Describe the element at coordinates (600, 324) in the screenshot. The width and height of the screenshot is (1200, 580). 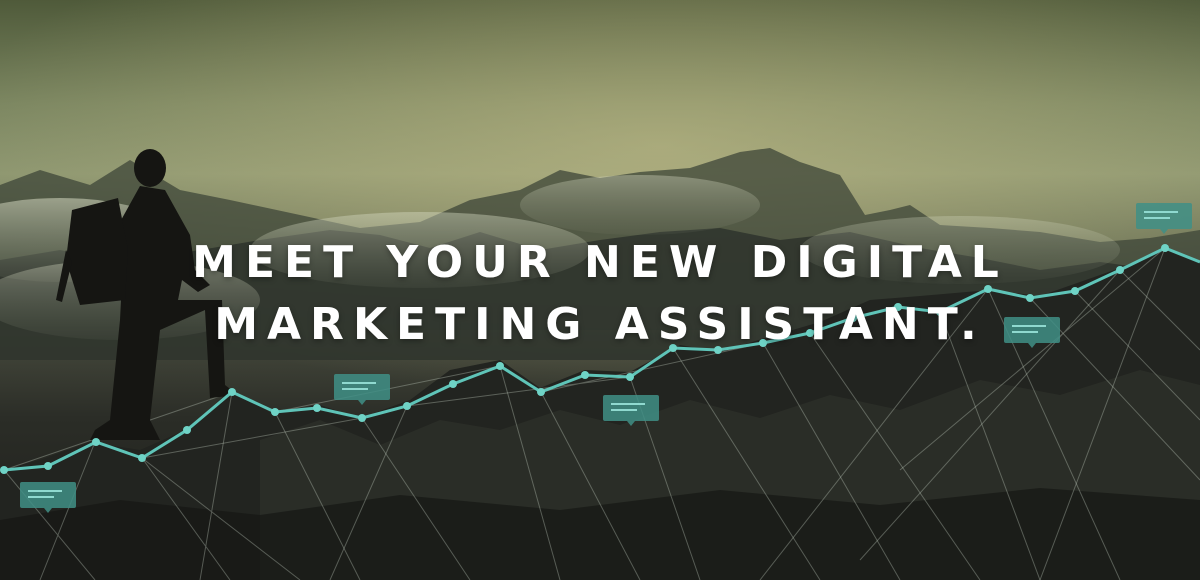
I see `headline-line-2: MARKETING ASSISTANT.` at that location.